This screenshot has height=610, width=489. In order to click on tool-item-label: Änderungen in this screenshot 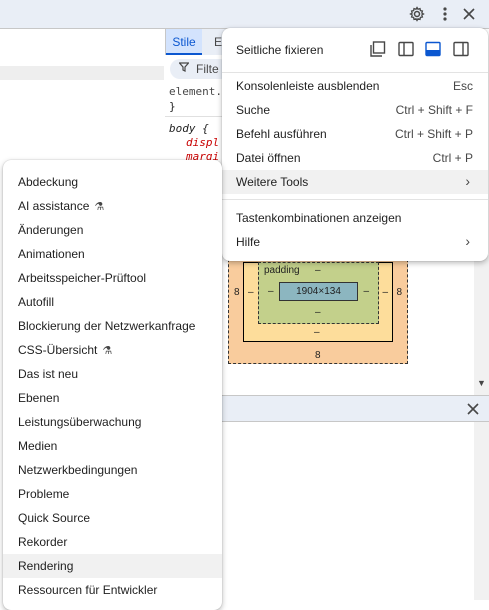, I will do `click(51, 230)`.